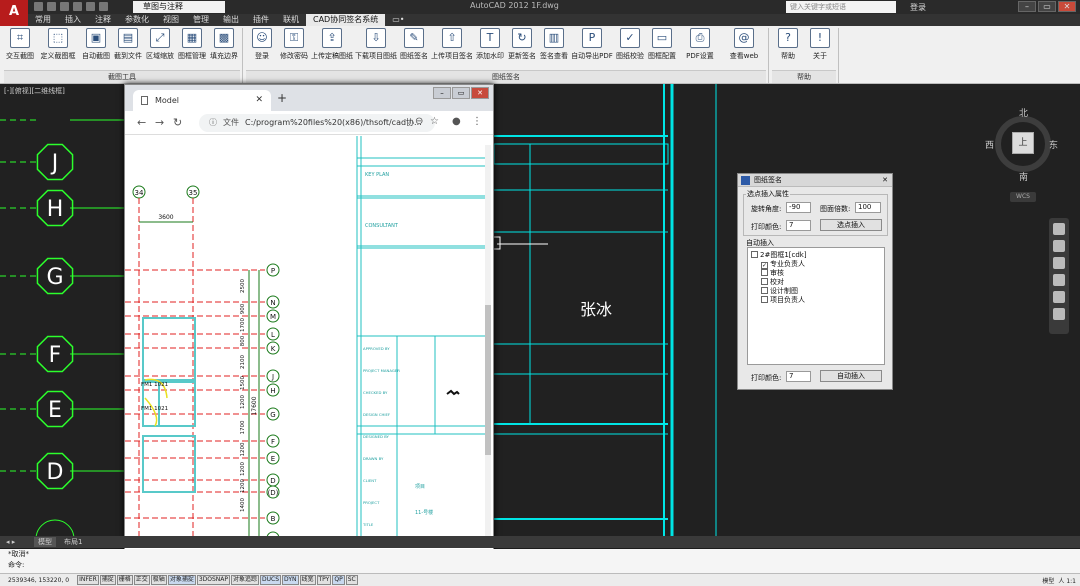  What do you see at coordinates (77, 6) in the screenshot?
I see `print-icon` at bounding box center [77, 6].